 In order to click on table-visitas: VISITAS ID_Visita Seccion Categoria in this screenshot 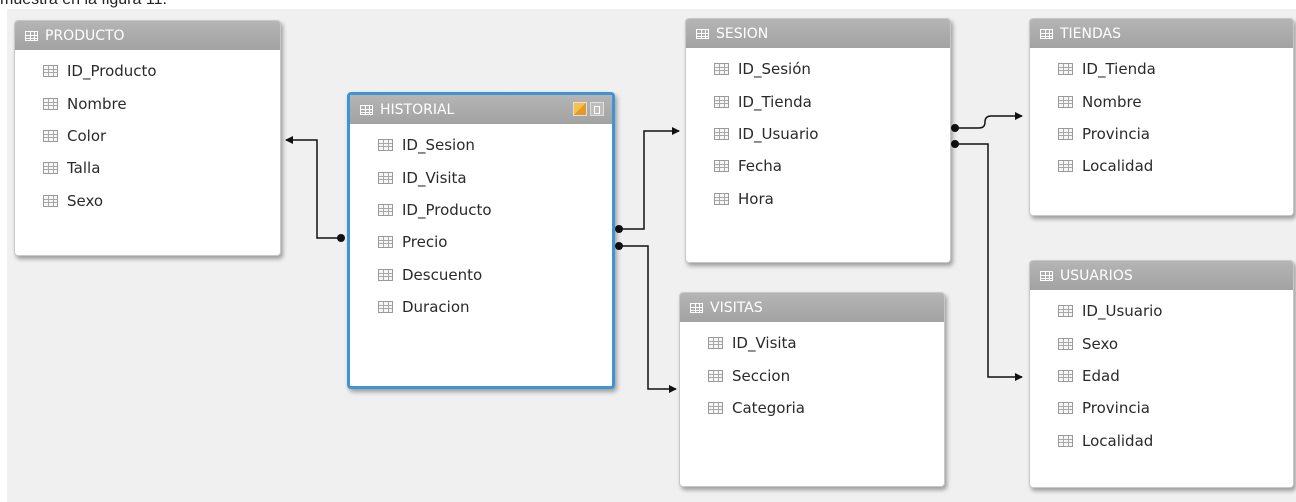, I will do `click(812, 389)`.